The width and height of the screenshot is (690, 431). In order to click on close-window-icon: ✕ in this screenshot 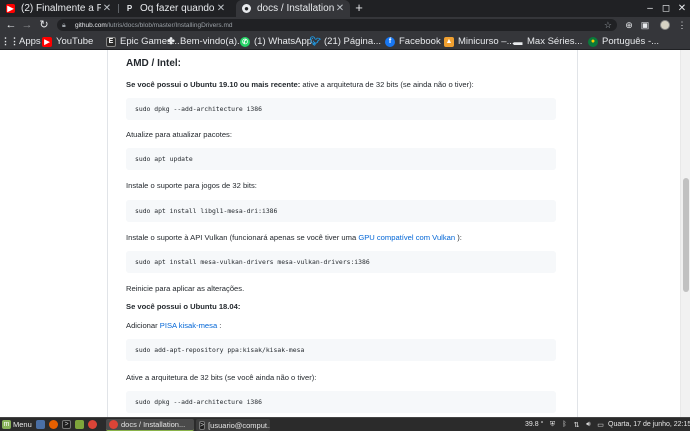, I will do `click(682, 8)`.